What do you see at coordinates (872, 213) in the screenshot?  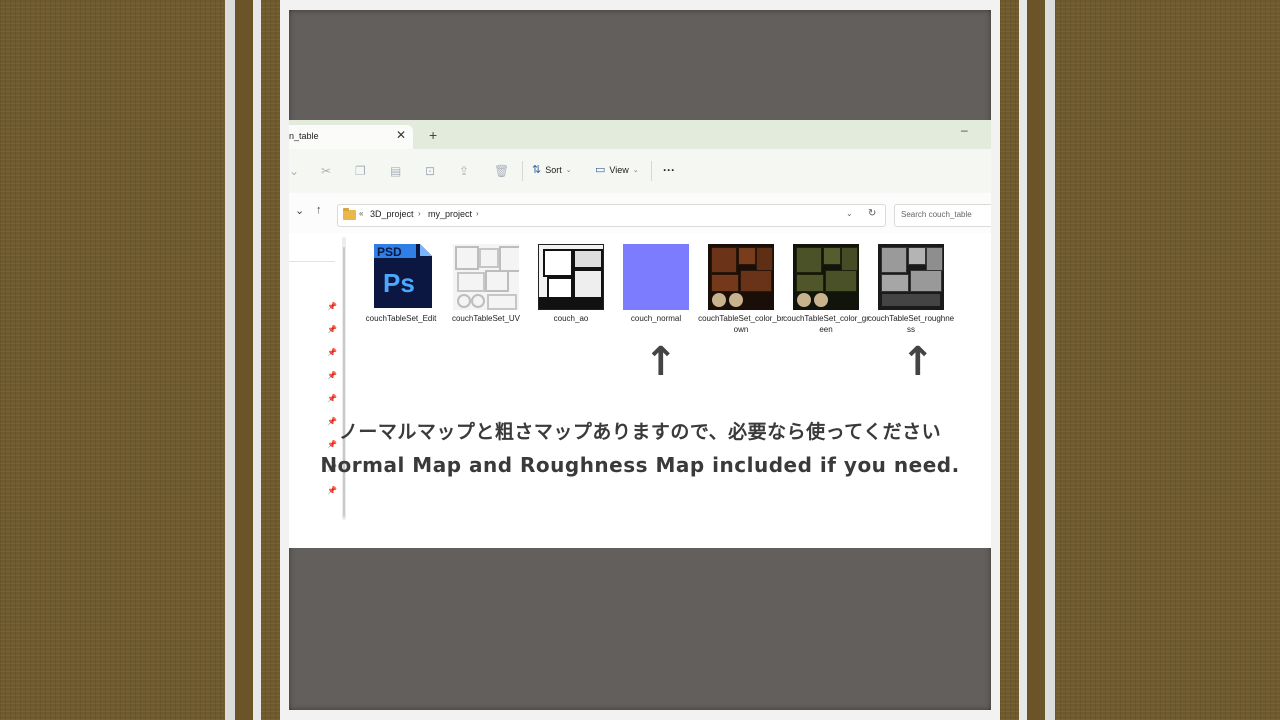 I see `refresh-icon: ↻` at bounding box center [872, 213].